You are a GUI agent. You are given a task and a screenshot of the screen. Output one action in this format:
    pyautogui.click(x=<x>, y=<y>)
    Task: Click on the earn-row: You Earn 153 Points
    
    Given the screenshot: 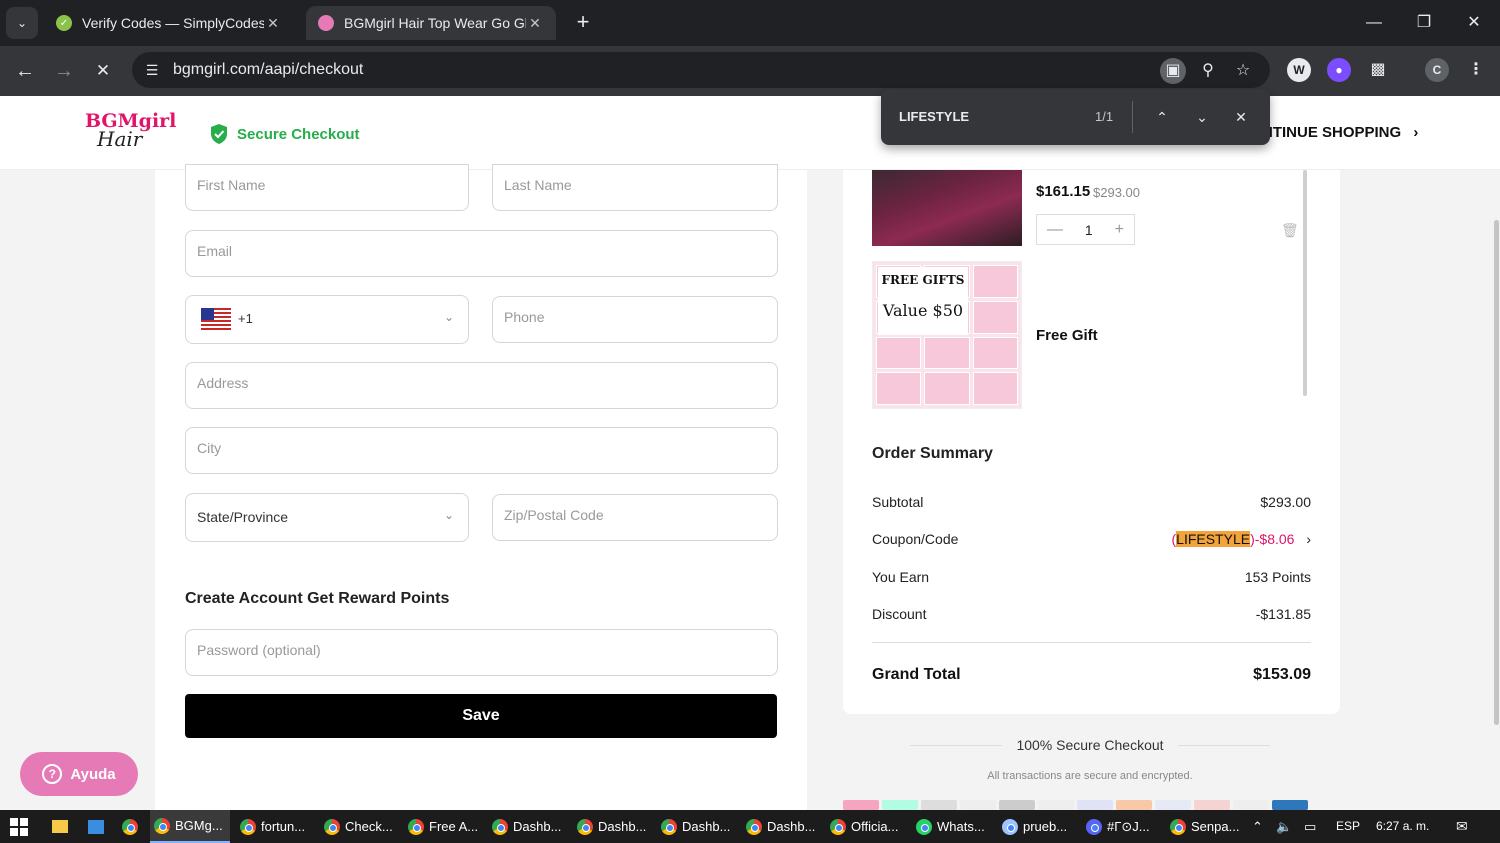 What is the action you would take?
    pyautogui.click(x=1091, y=577)
    